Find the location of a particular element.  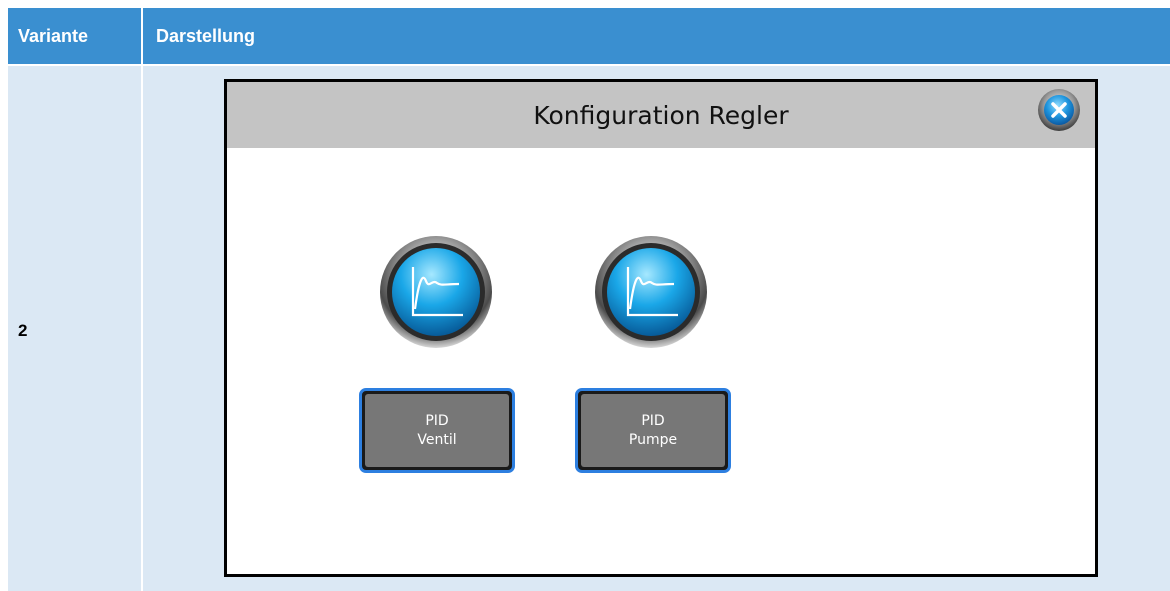

column-header-display-label: Darstellung is located at coordinates (206, 35).